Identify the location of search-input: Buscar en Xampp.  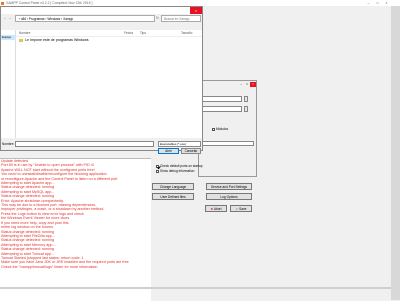
(181, 18).